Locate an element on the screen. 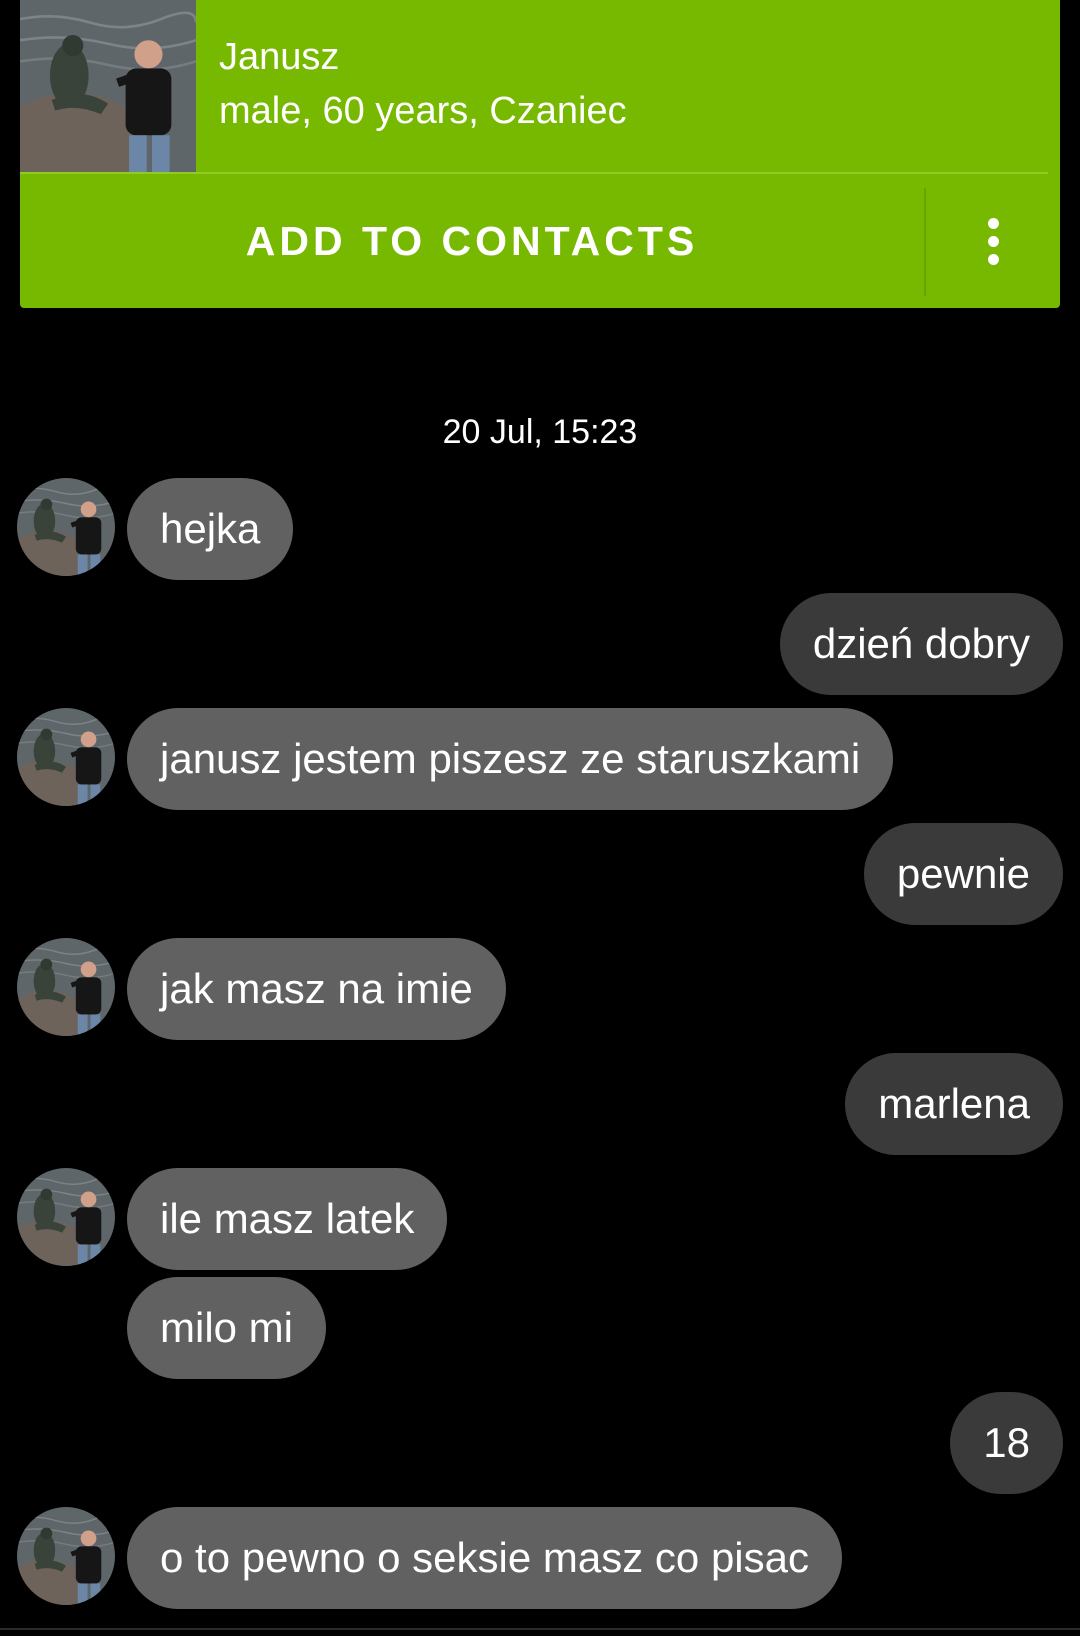  profile-photo is located at coordinates (108, 86).